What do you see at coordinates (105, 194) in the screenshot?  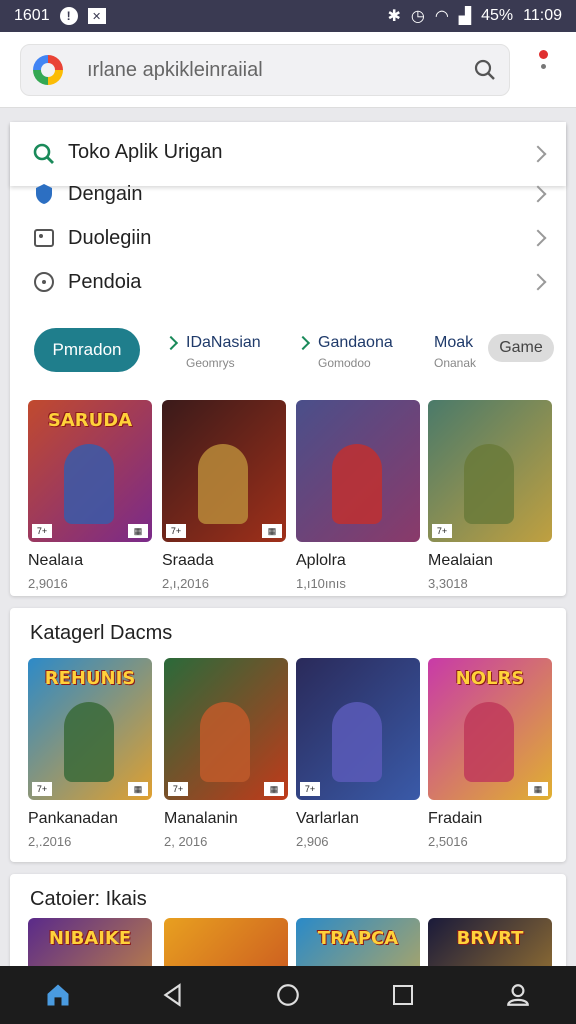 I see `list-item-label: Dengain` at bounding box center [105, 194].